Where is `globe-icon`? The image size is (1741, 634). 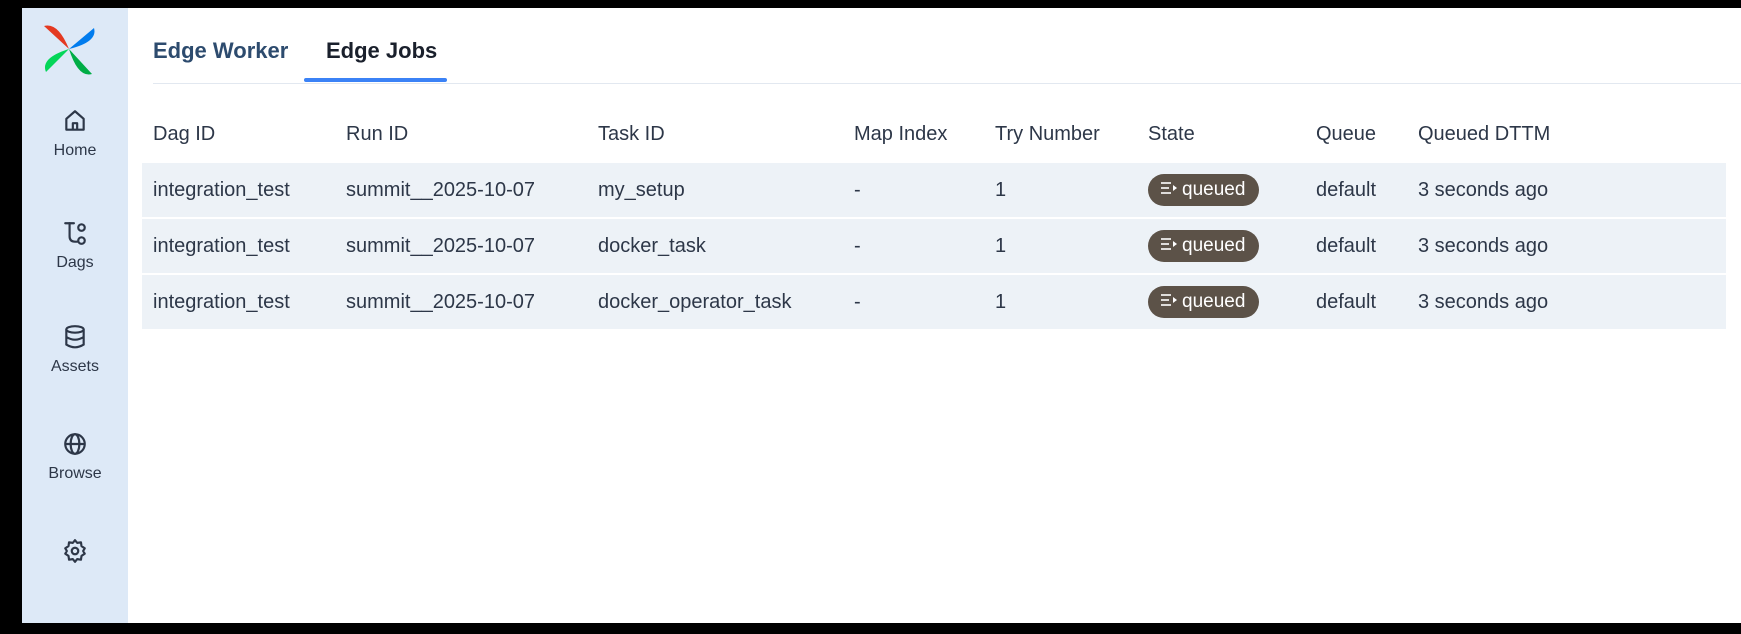 globe-icon is located at coordinates (75, 444).